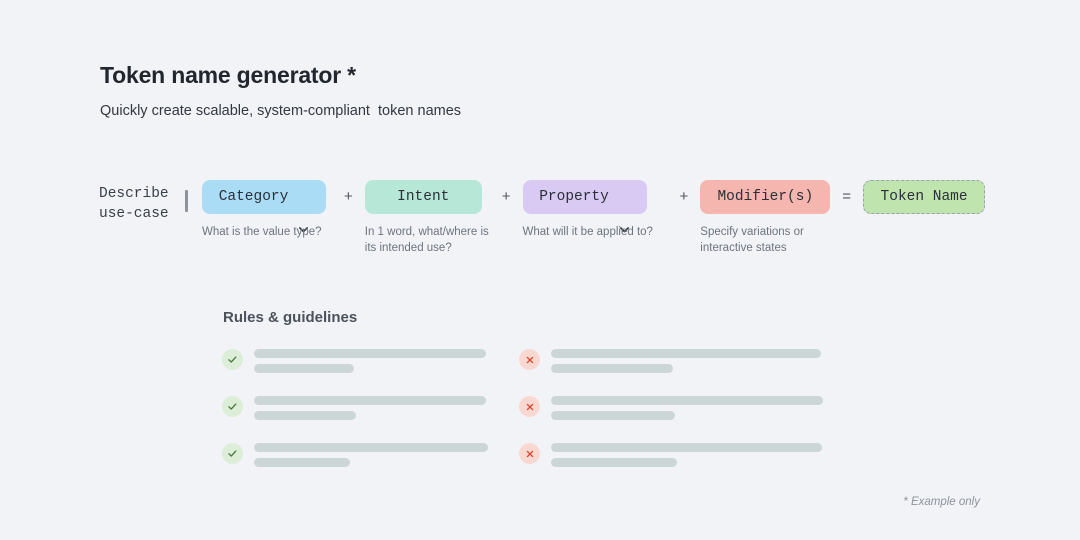 Image resolution: width=1080 pixels, height=540 pixels. I want to click on page-title: Token name generator *, so click(228, 75).